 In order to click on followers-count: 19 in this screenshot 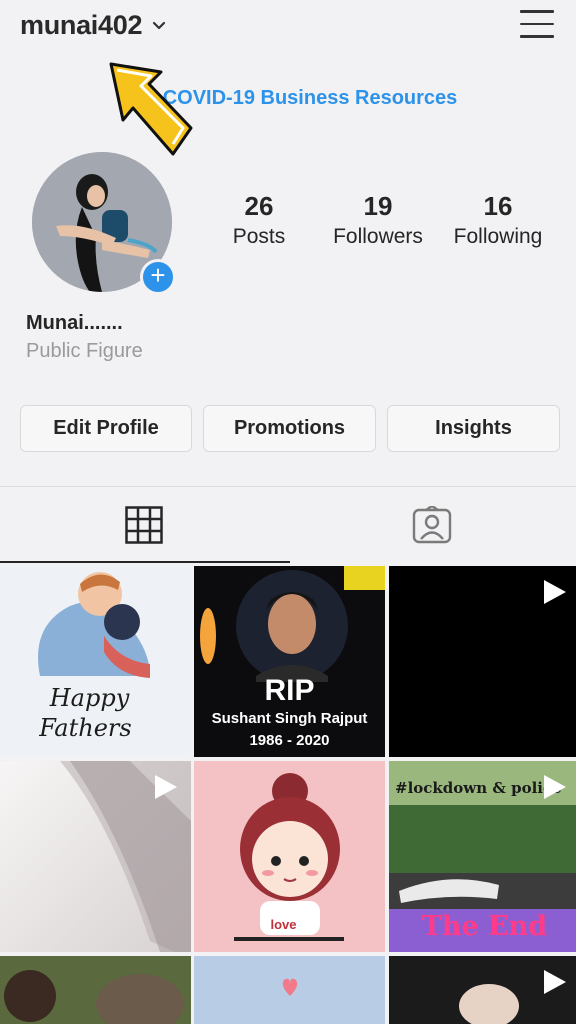, I will do `click(378, 206)`.